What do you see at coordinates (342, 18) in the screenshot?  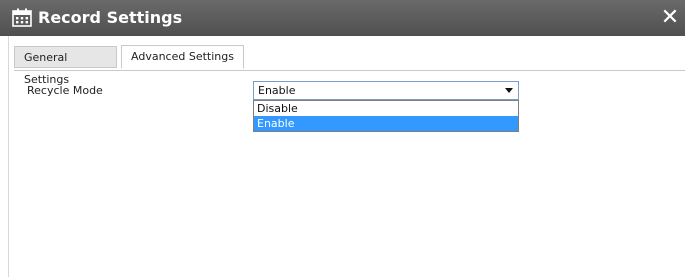 I see `title-bar: Record Settings ✕` at bounding box center [342, 18].